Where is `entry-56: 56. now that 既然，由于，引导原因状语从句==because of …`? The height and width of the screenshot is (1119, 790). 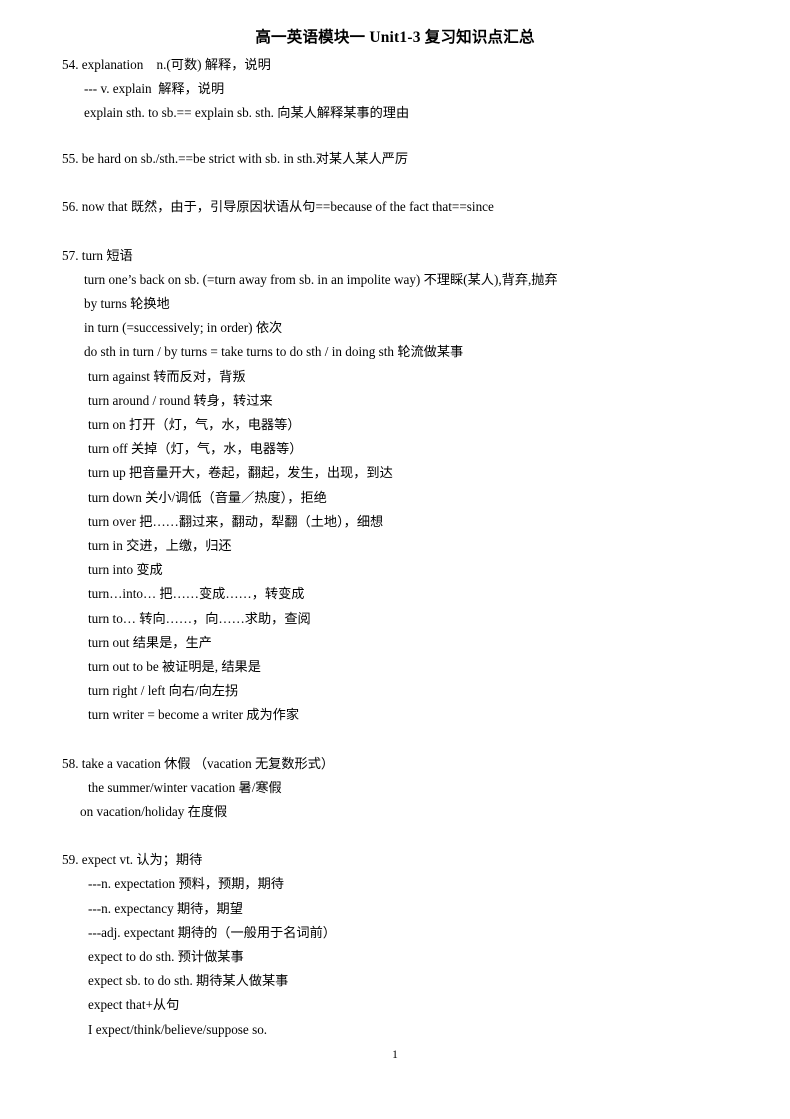 entry-56: 56. now that 既然，由于，引导原因状语从句==because of … is located at coordinates (406, 207).